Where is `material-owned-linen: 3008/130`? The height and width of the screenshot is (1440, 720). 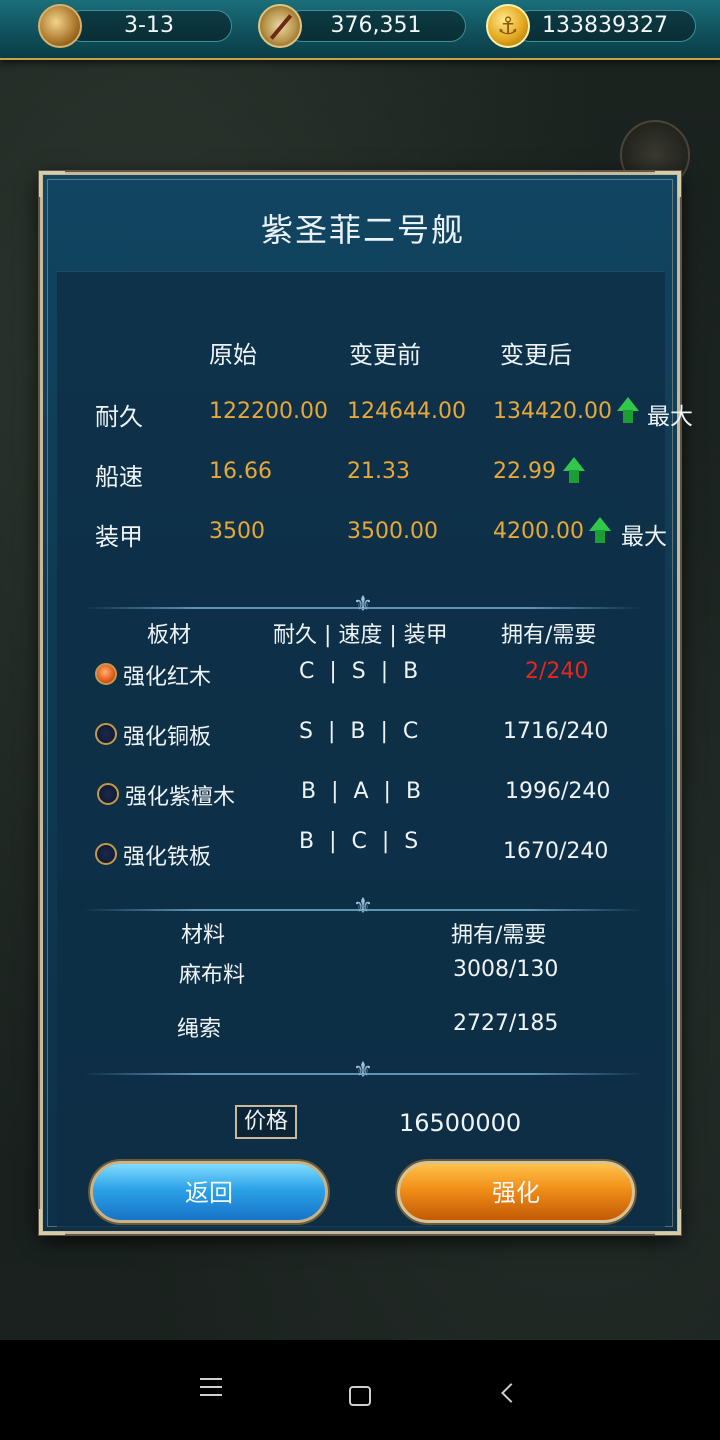 material-owned-linen: 3008/130 is located at coordinates (506, 969).